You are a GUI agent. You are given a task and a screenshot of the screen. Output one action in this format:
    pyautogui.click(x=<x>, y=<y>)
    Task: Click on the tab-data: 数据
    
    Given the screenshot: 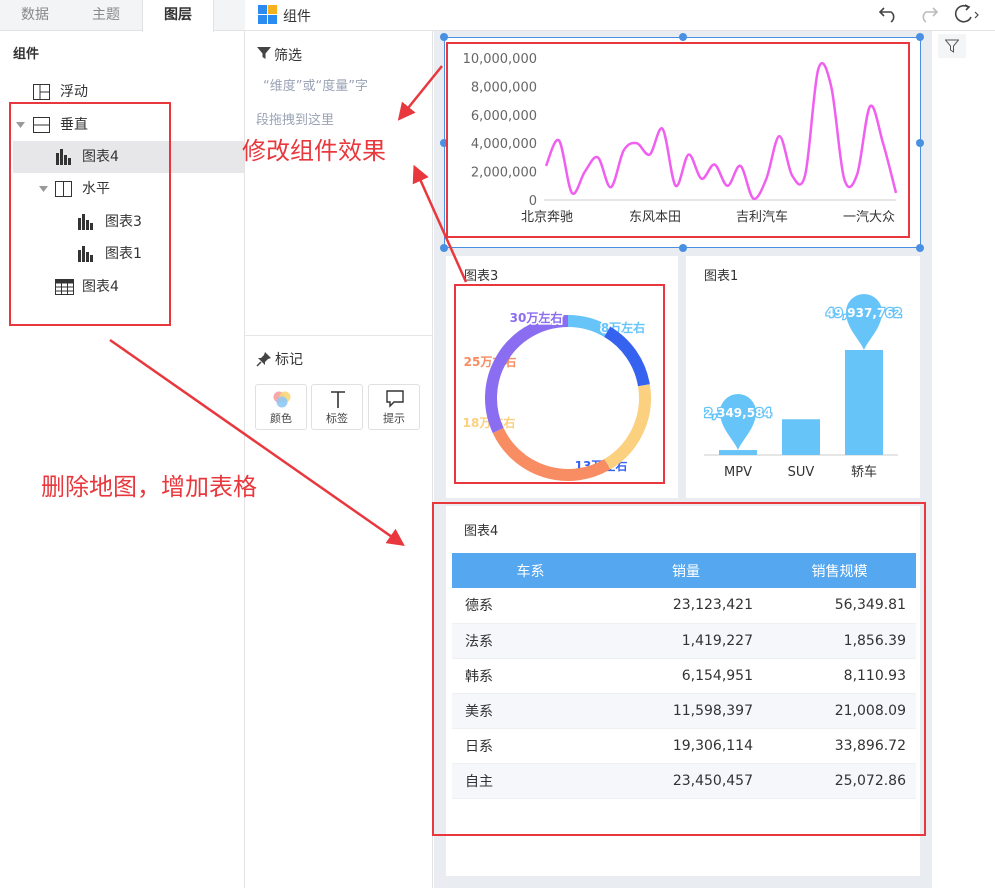 What is the action you would take?
    pyautogui.click(x=35, y=15)
    